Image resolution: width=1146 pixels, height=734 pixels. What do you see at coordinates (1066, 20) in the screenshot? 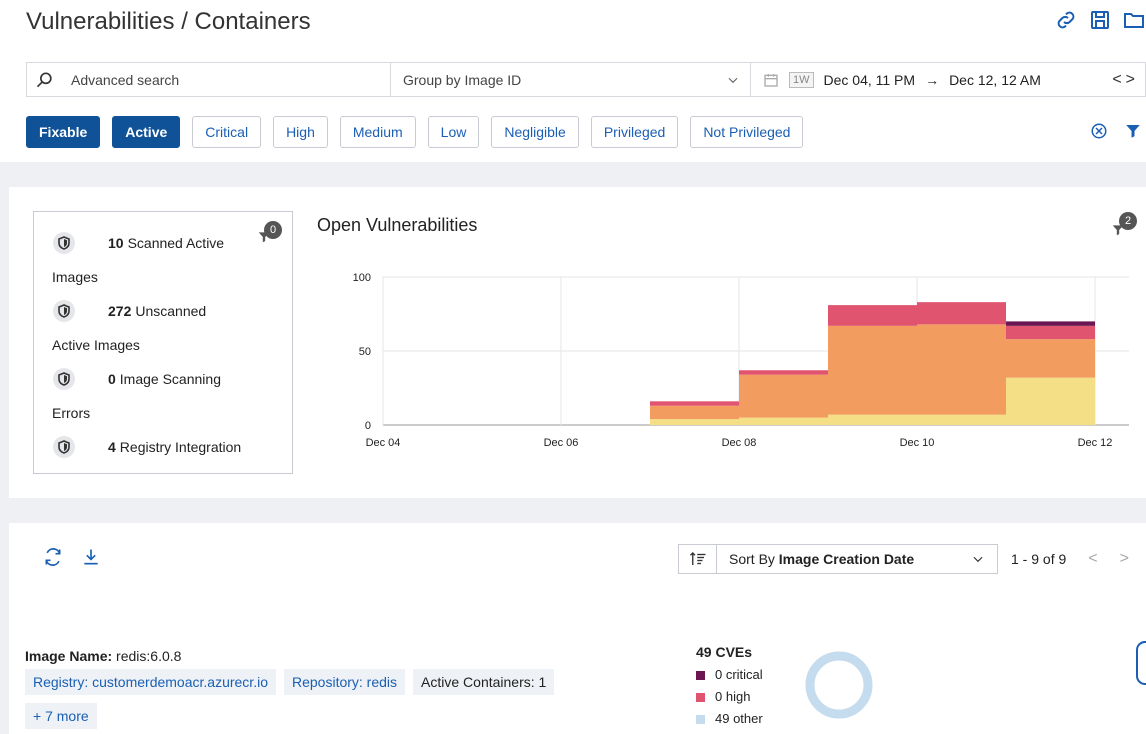
I see `link-icon` at bounding box center [1066, 20].